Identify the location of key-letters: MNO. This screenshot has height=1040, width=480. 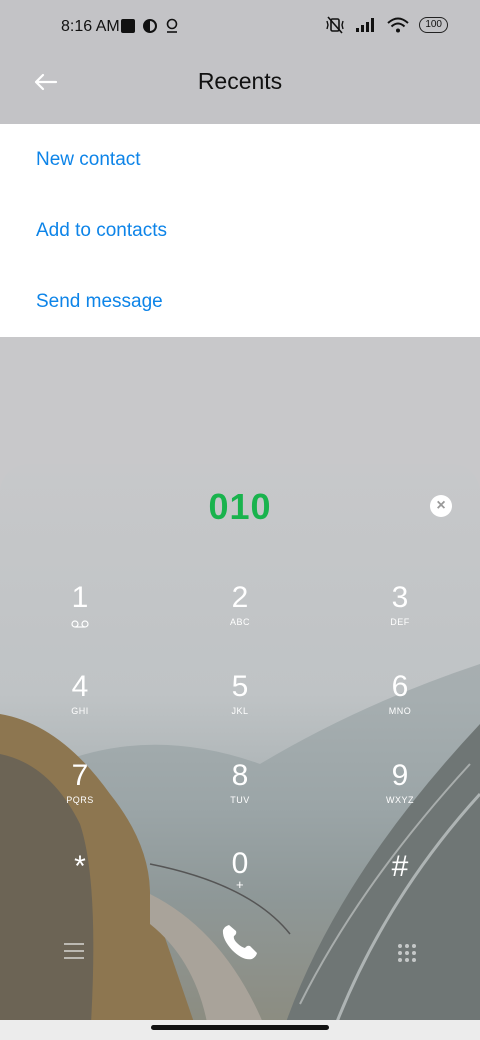
(400, 711).